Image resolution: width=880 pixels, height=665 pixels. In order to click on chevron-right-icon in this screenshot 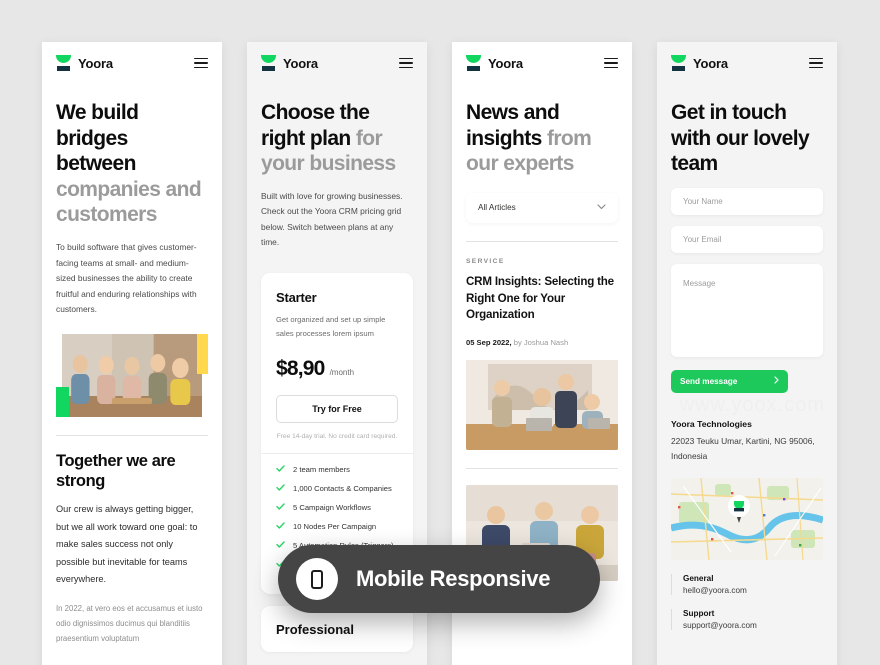, I will do `click(776, 381)`.